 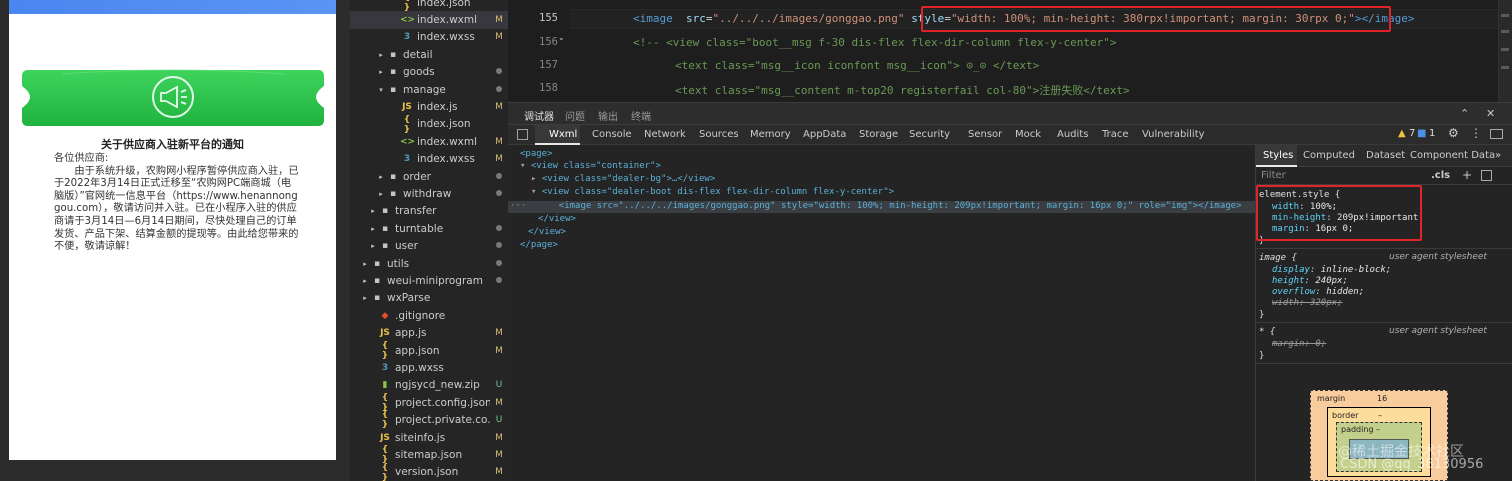 I want to click on file-tree-item: ▸ ▪ wxParse, so click(x=429, y=298).